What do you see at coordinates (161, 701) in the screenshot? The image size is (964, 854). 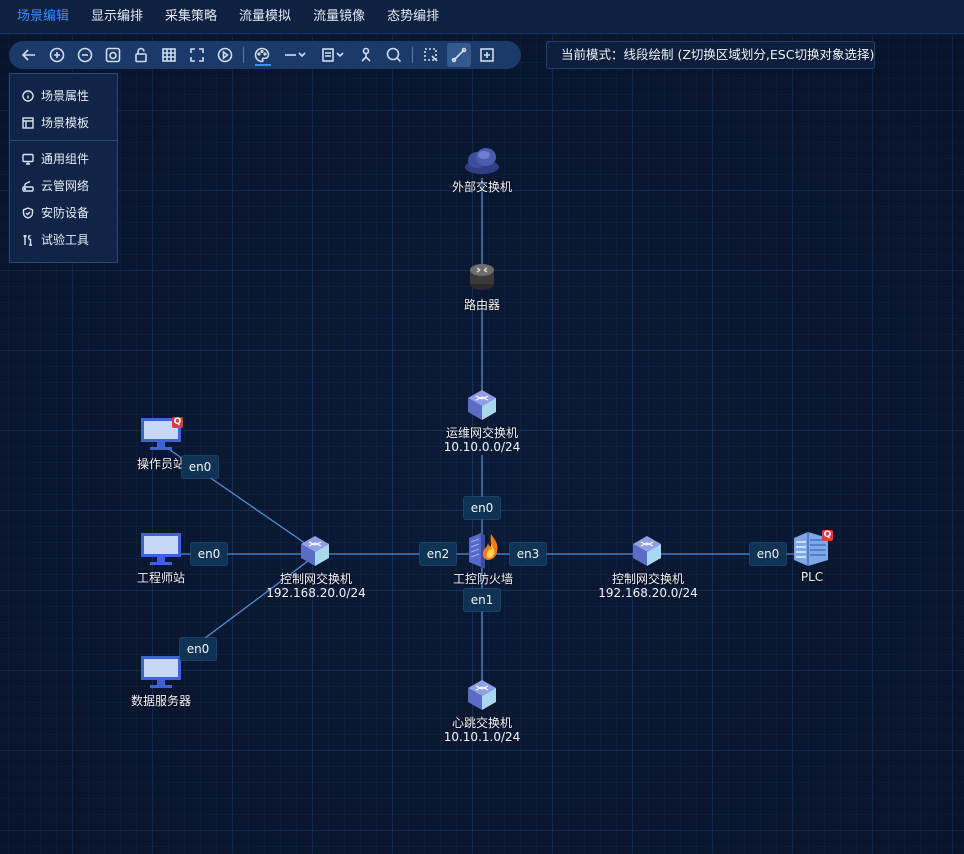 I see `node-label: 数据服务器` at bounding box center [161, 701].